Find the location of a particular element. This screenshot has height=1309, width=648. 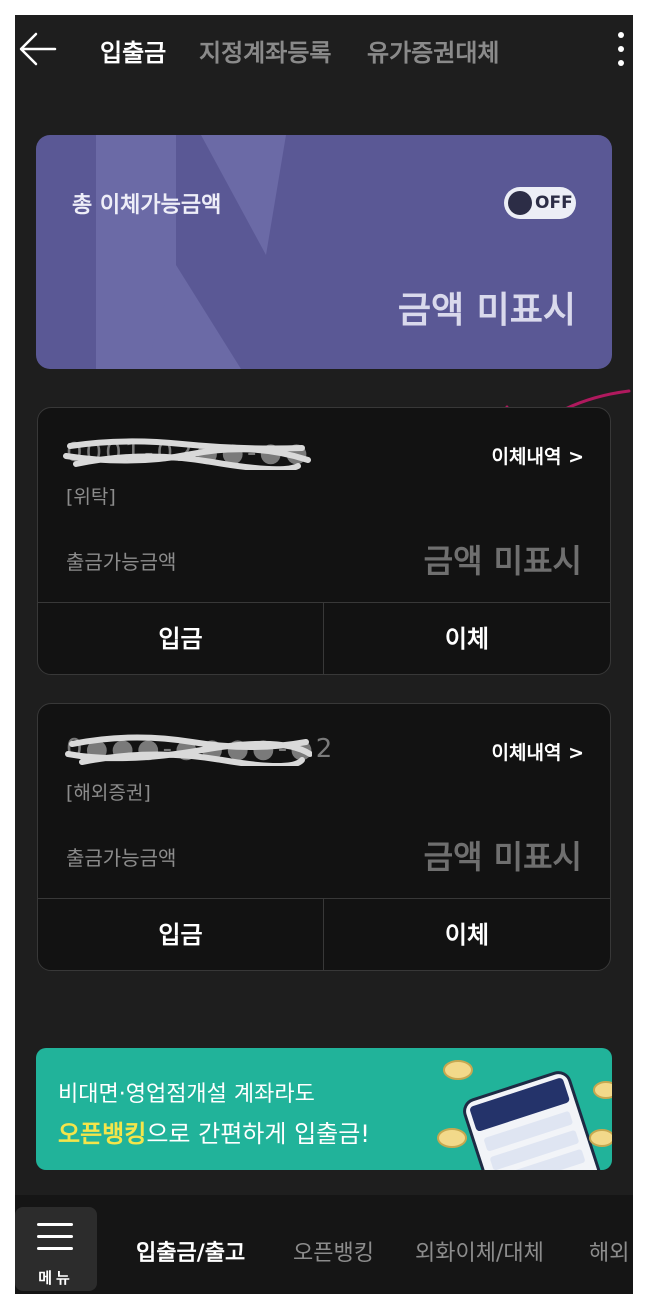

nav-tab-open-banking: 오픈뱅킹 is located at coordinates (333, 1251).